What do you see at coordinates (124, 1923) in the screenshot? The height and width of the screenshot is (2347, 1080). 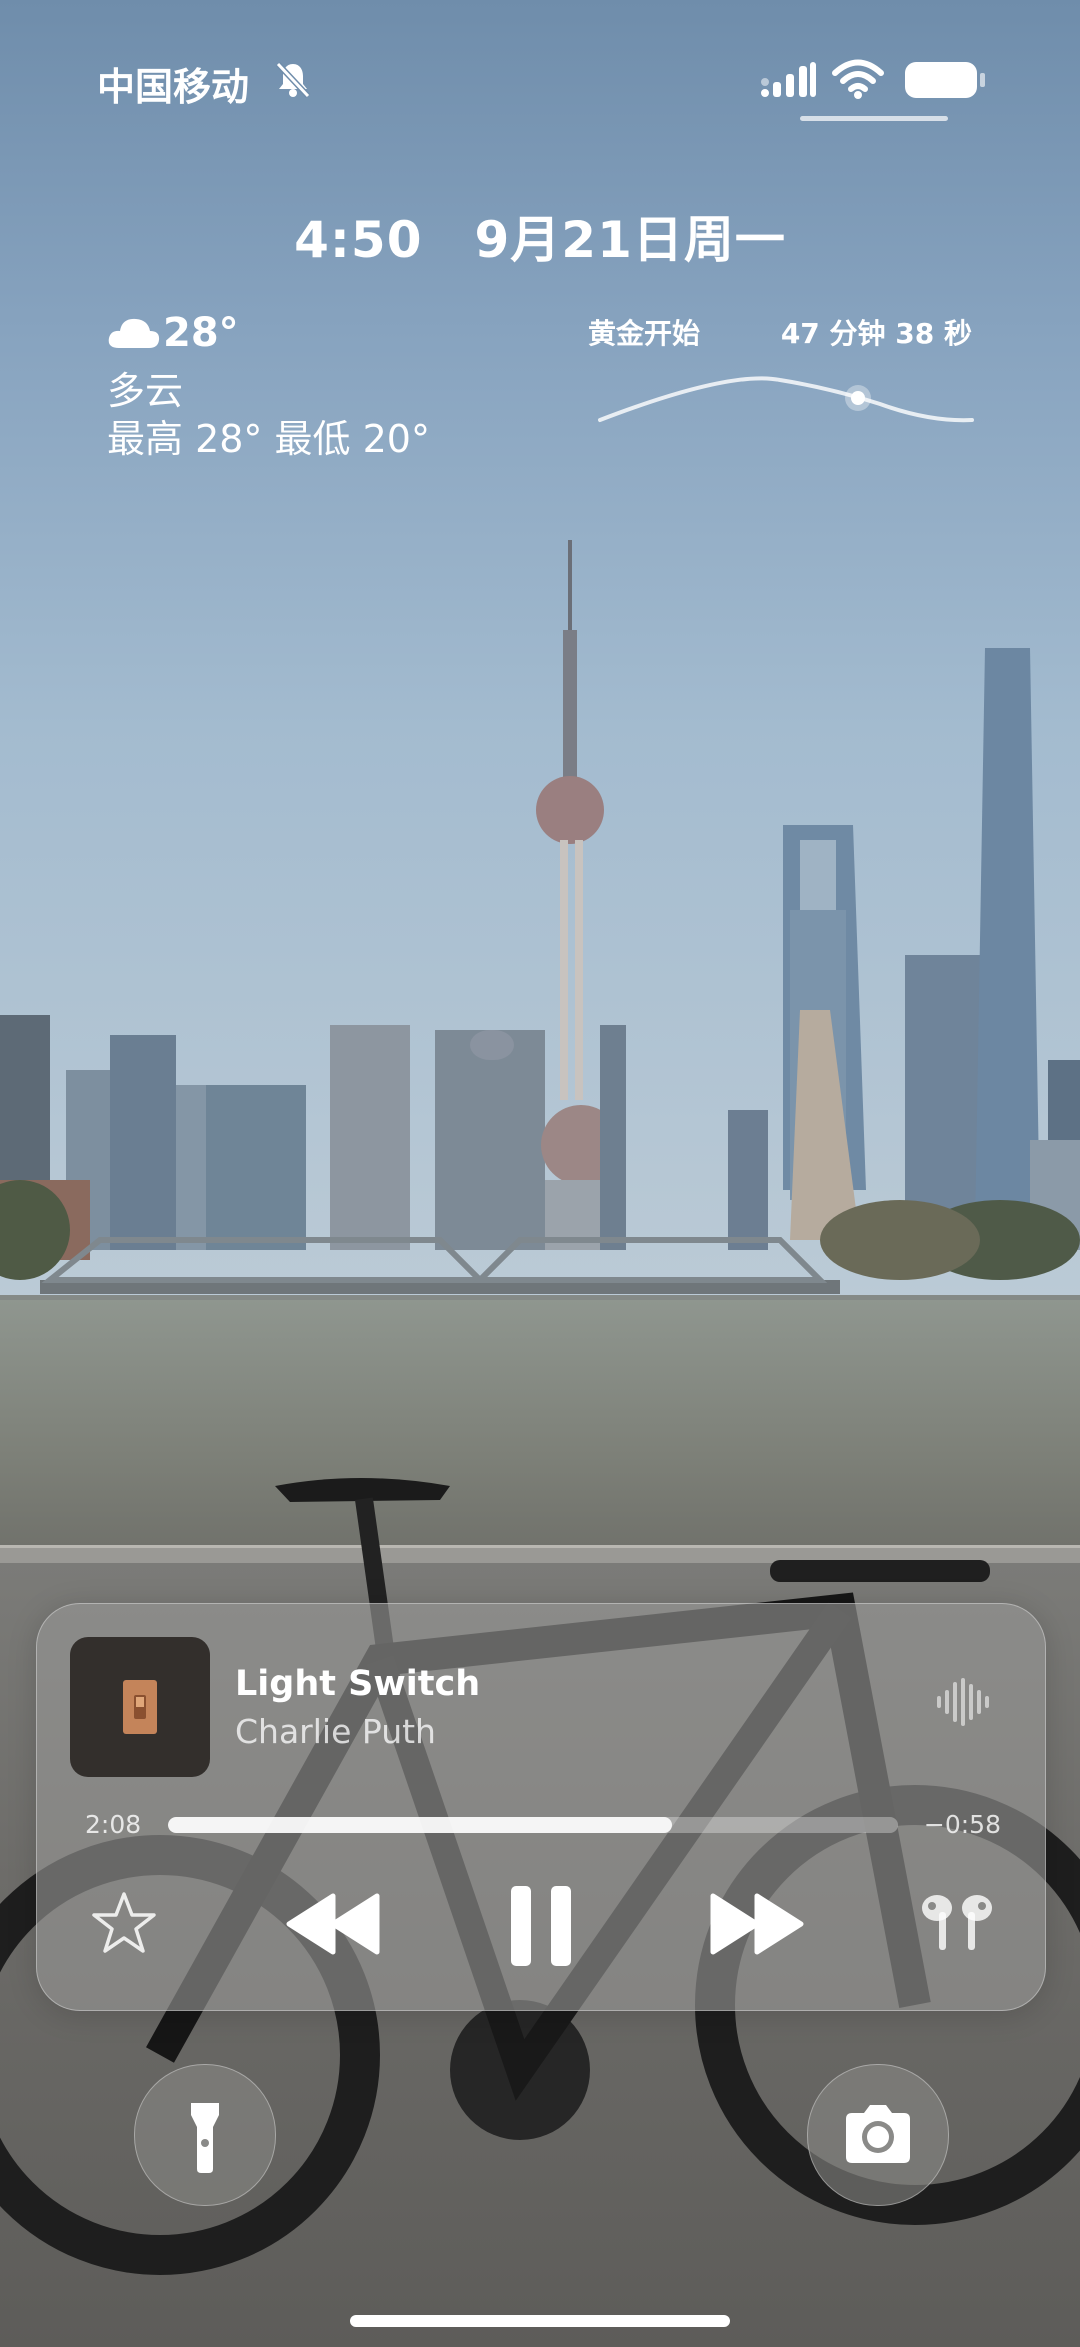 I see `star-icon` at bounding box center [124, 1923].